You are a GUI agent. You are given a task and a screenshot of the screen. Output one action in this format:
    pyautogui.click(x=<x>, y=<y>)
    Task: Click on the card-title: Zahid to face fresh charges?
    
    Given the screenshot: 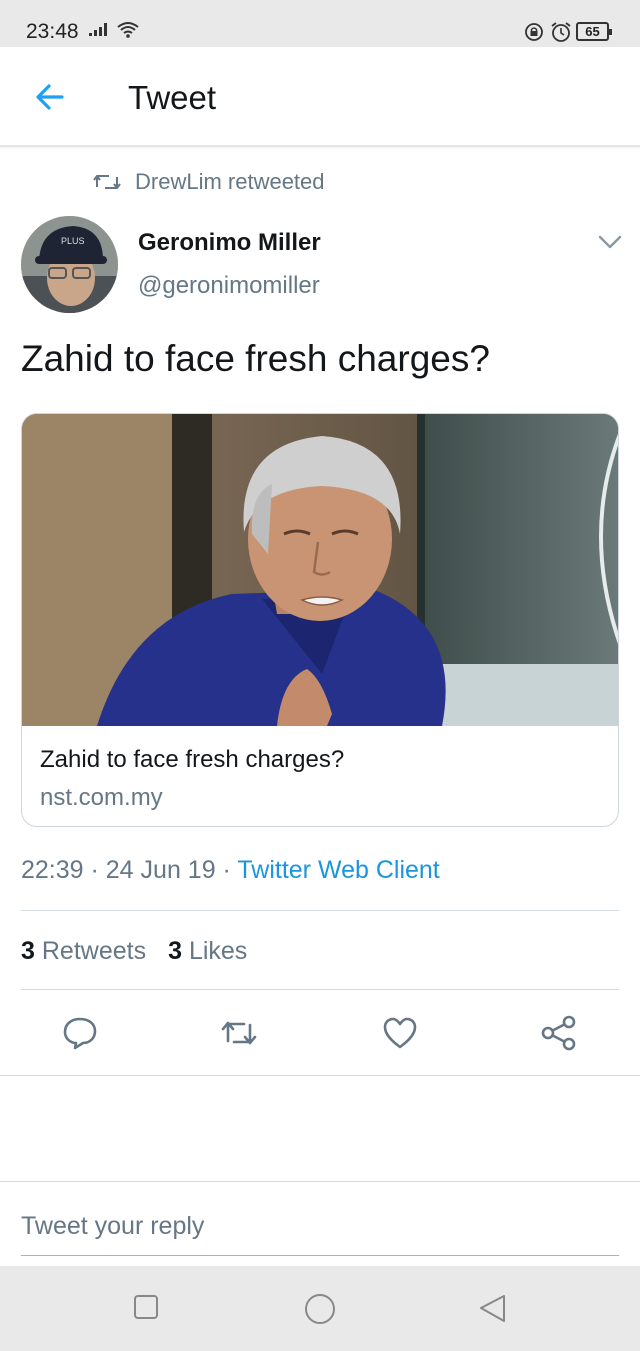 What is the action you would take?
    pyautogui.click(x=192, y=759)
    